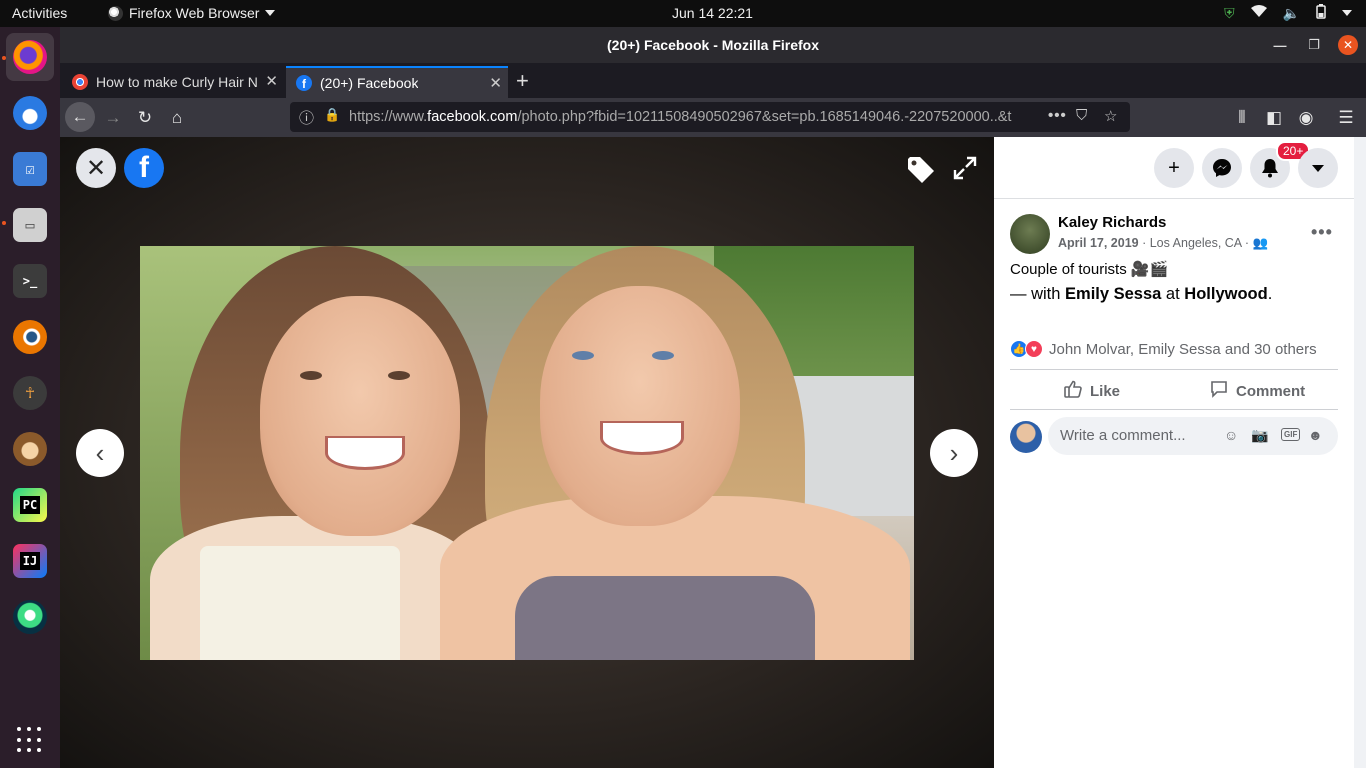  What do you see at coordinates (1193, 436) in the screenshot?
I see `comment-input: Write a comment... ☺ 📷 GIF ☻` at bounding box center [1193, 436].